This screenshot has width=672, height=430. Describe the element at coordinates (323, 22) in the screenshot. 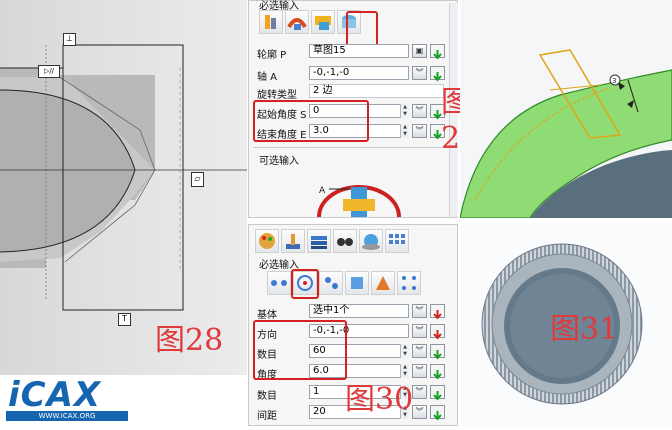

I see `revolve-tool-icon` at that location.